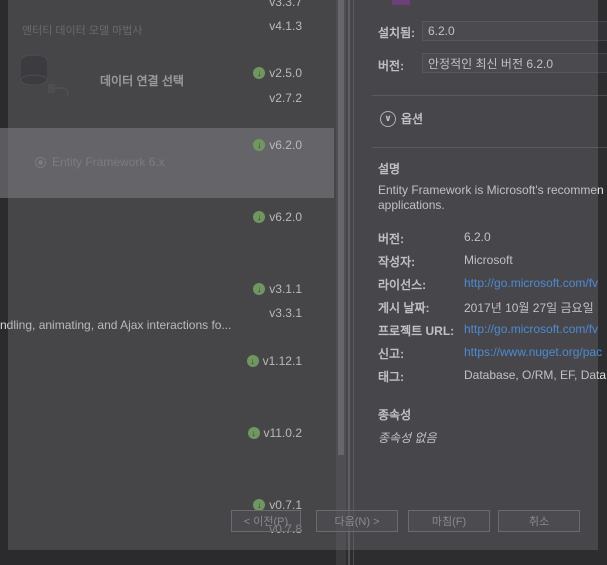  Describe the element at coordinates (514, 63) in the screenshot. I see `version-select: 안정적인 최신 버전 6.2.0` at that location.